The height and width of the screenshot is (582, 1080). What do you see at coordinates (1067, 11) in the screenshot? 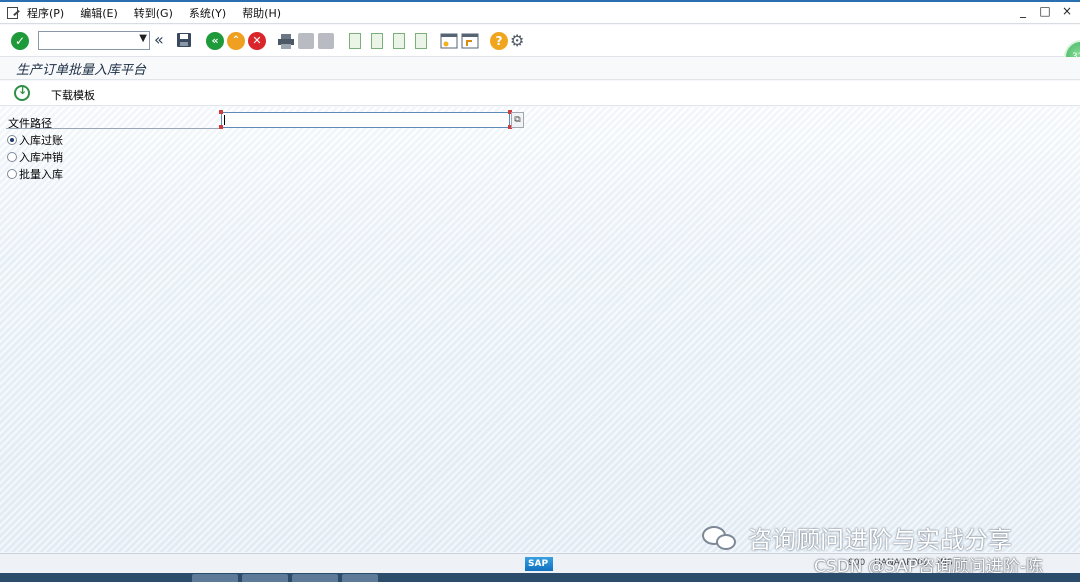
I see `close-window-button: ×` at bounding box center [1067, 11].